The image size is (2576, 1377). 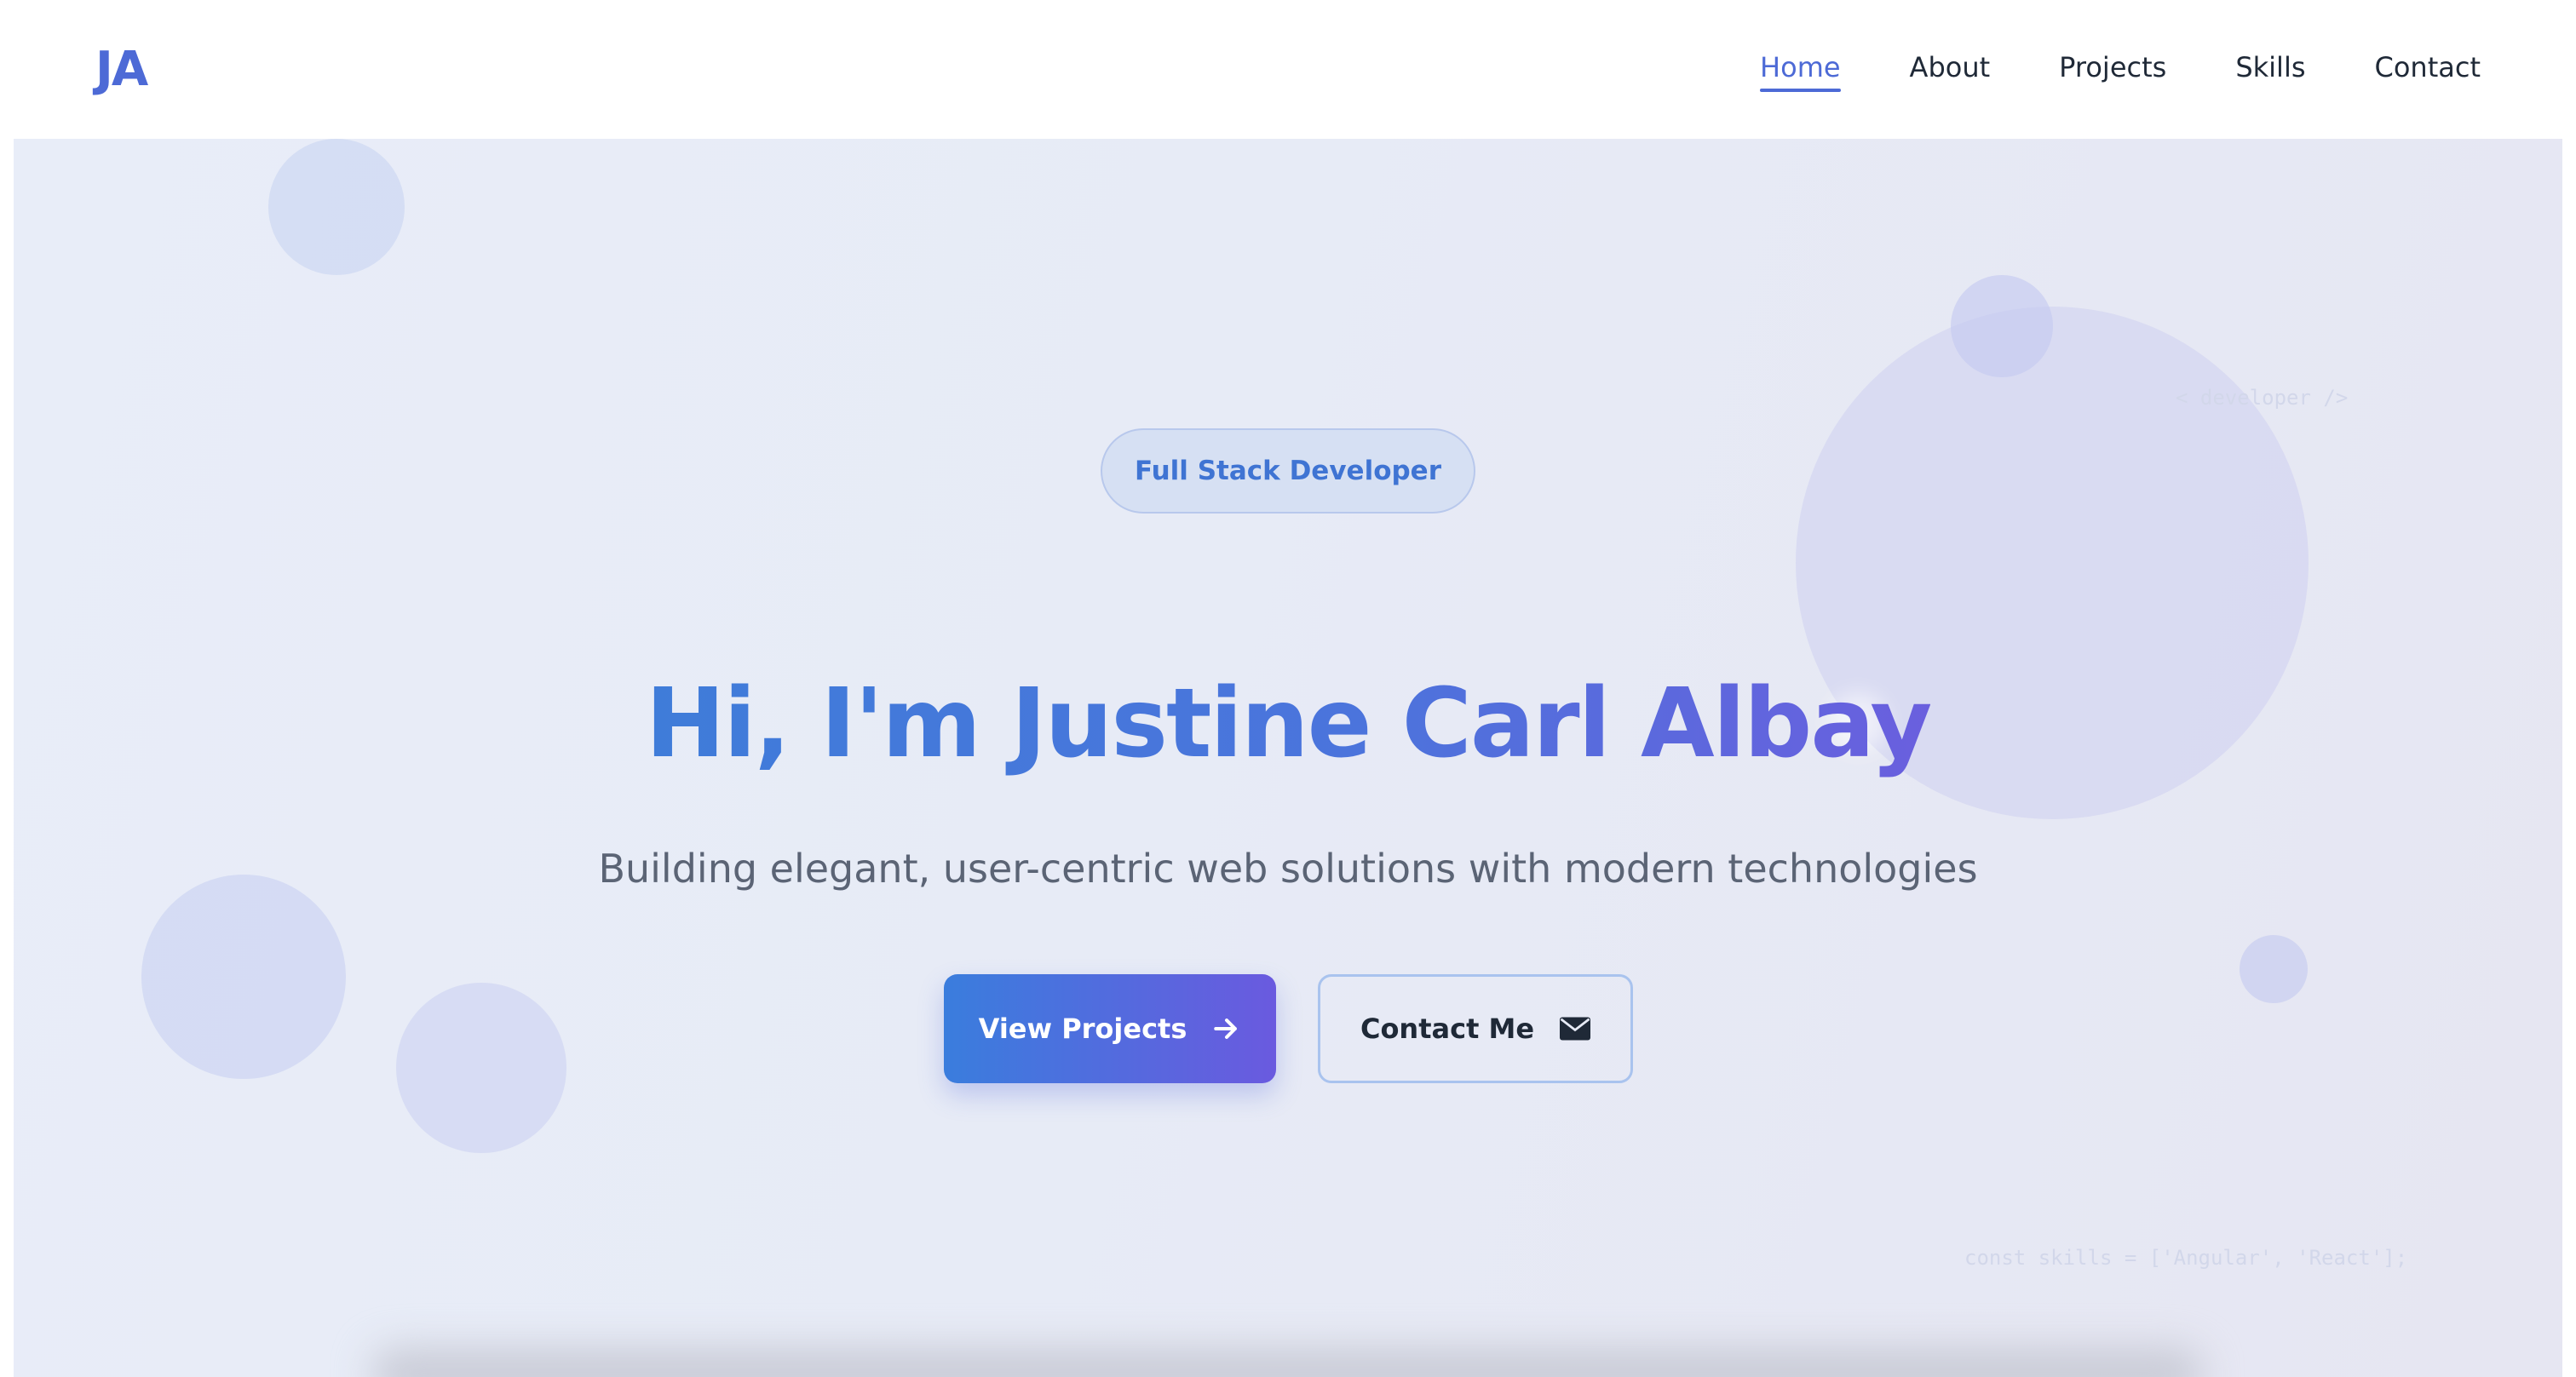 What do you see at coordinates (1448, 1029) in the screenshot?
I see `contact-me-label: Contact Me` at bounding box center [1448, 1029].